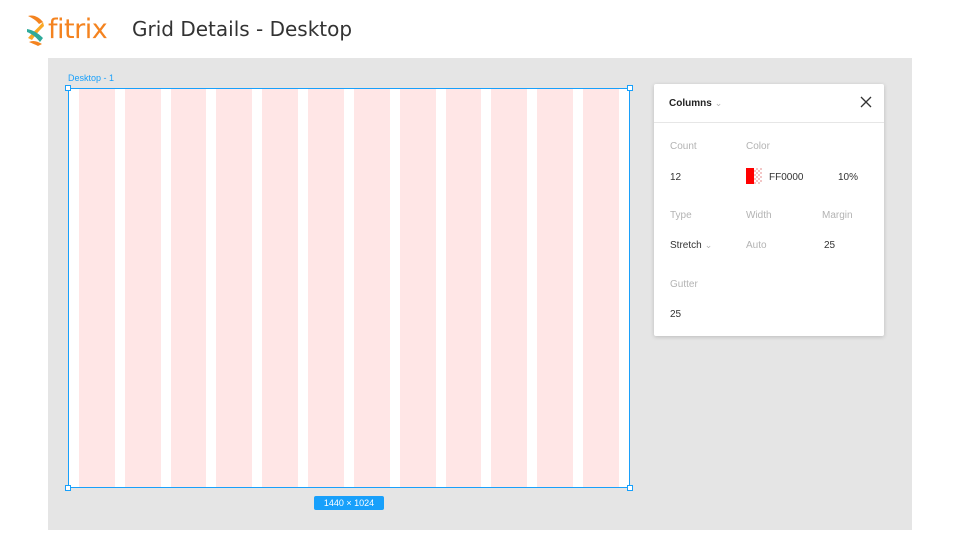  I want to click on swatch-solid, so click(750, 176).